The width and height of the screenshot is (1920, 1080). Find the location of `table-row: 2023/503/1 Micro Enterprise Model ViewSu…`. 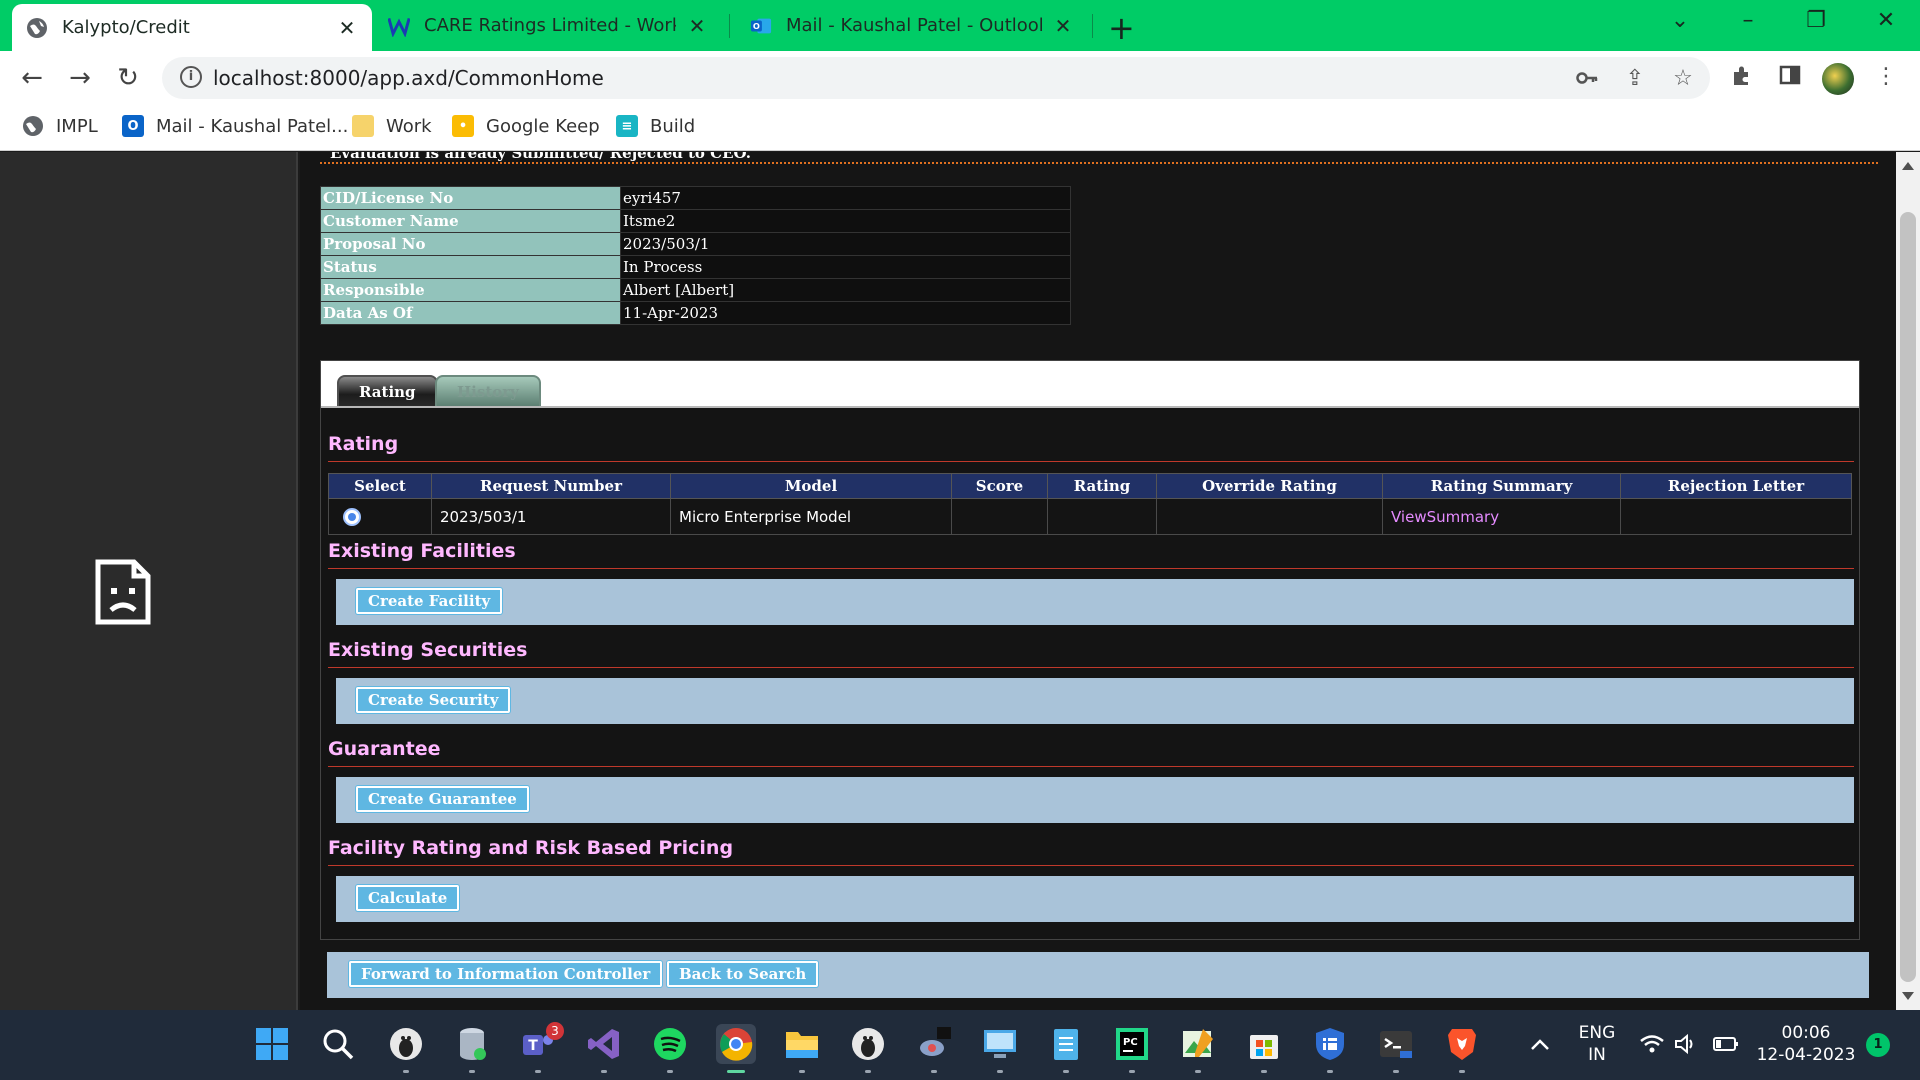

table-row: 2023/503/1 Micro Enterprise Model ViewSu… is located at coordinates (1090, 516).